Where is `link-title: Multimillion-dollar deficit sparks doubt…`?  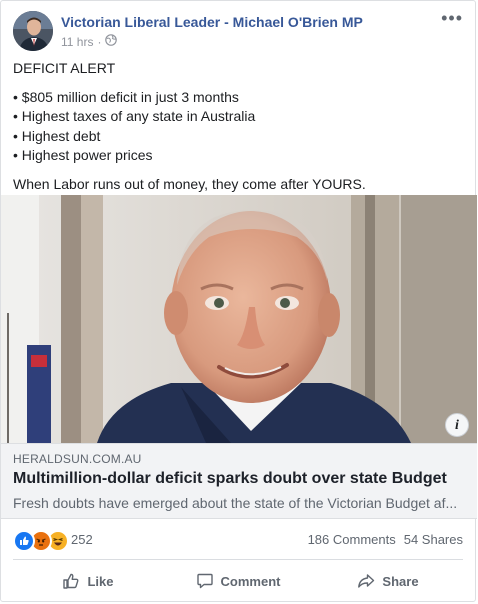 link-title: Multimillion-dollar deficit sparks doubt… is located at coordinates (230, 479).